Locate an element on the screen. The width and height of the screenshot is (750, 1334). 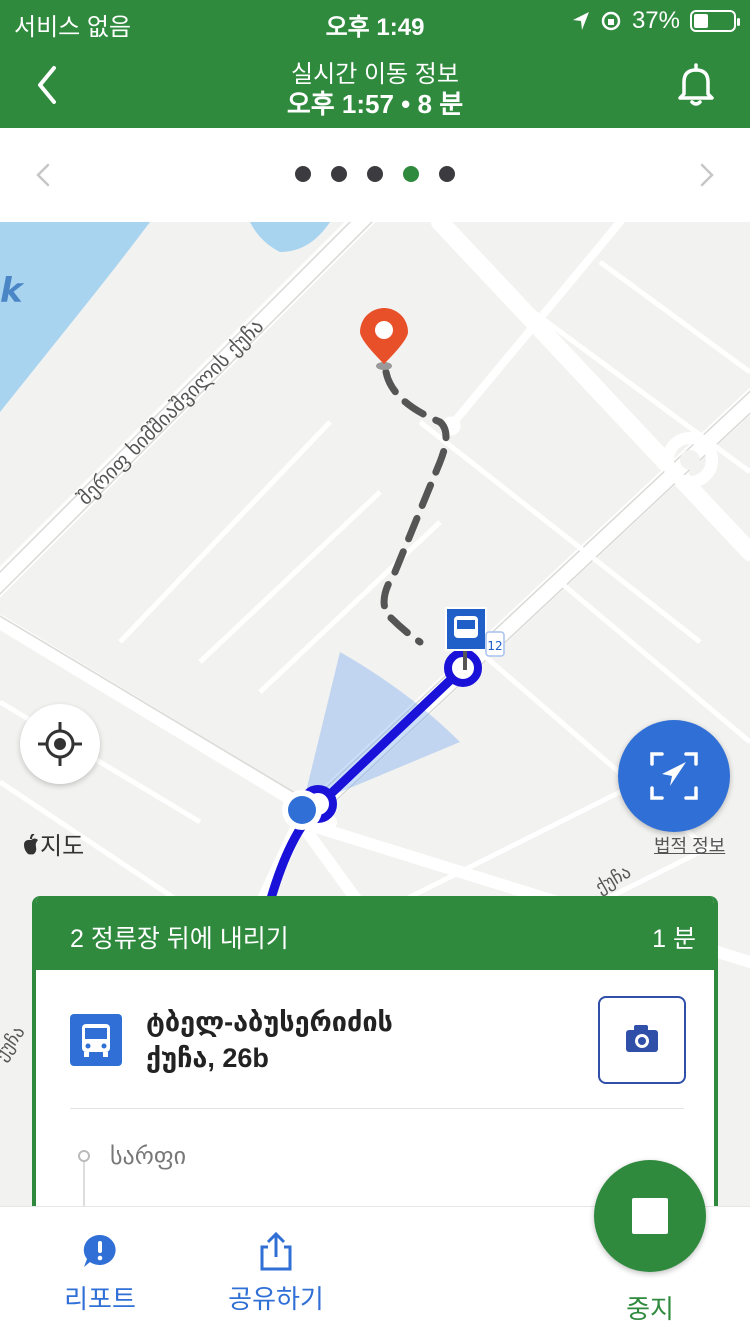
ar-view-button is located at coordinates (674, 776).